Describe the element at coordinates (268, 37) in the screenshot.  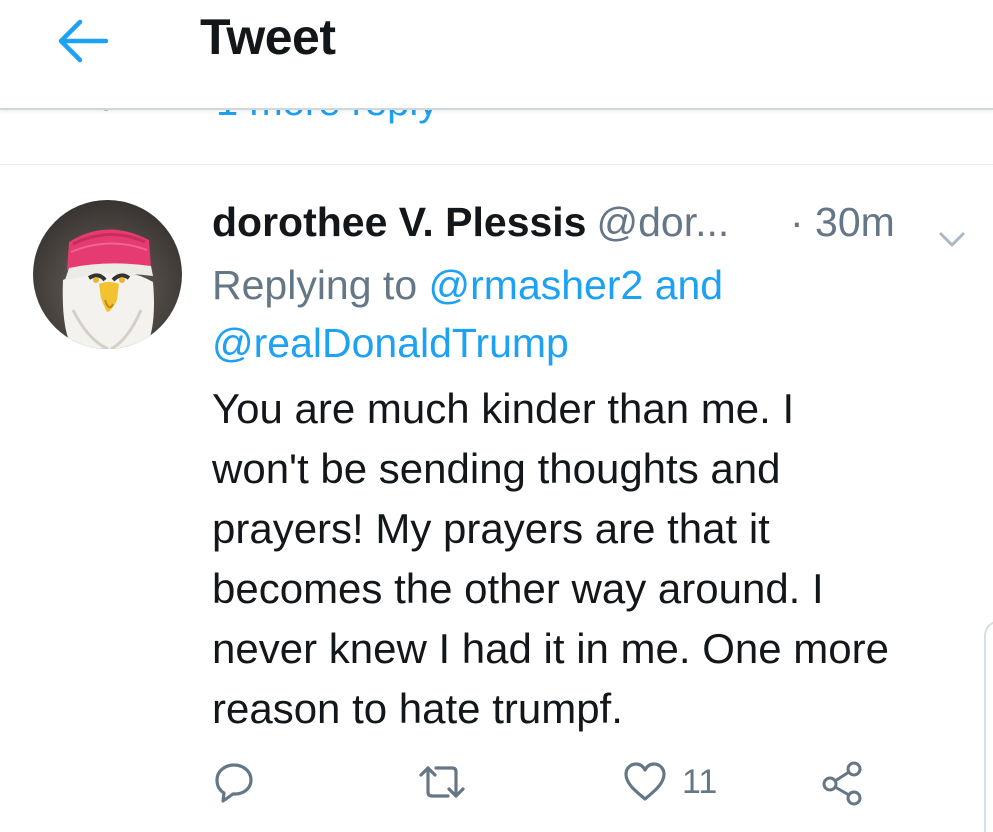
I see `page-title: Tweet` at that location.